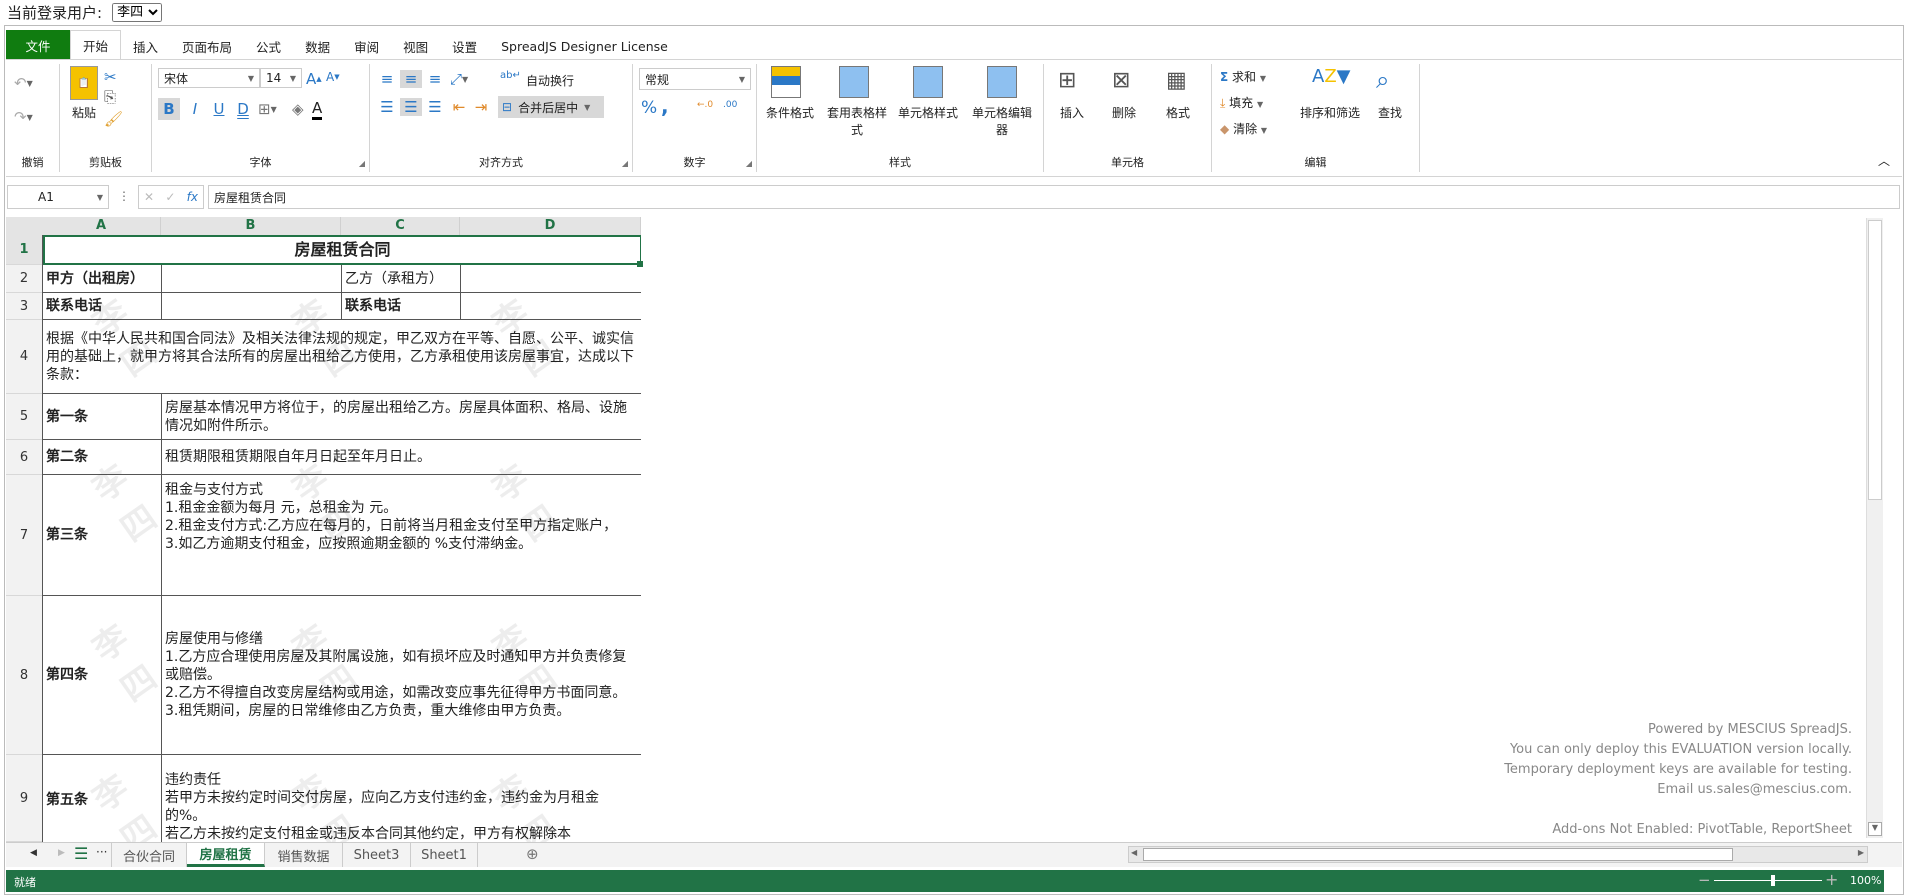  Describe the element at coordinates (145, 46) in the screenshot. I see `tab-insert: 插入` at that location.